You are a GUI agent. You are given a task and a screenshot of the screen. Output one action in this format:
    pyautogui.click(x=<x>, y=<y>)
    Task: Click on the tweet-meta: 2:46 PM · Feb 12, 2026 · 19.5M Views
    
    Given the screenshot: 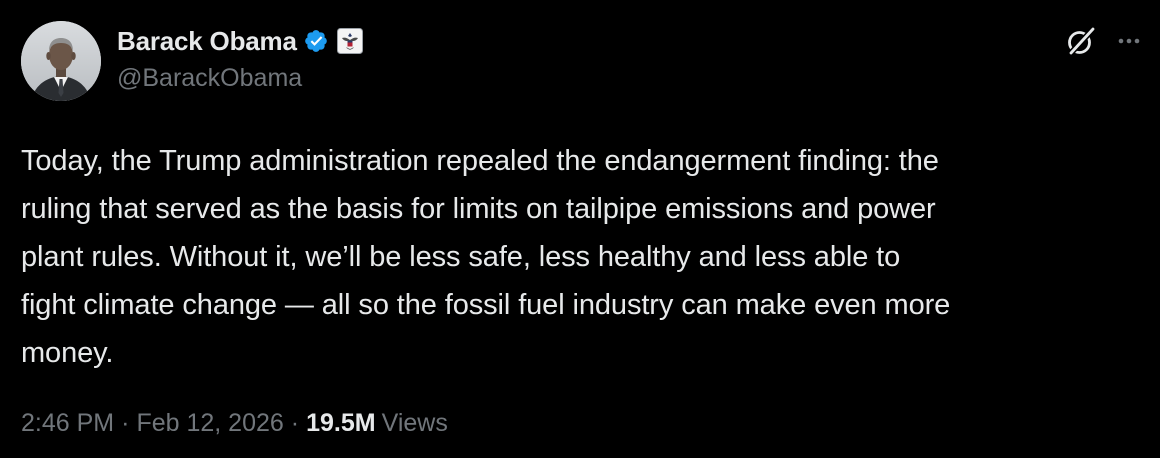 What is the action you would take?
    pyautogui.click(x=234, y=423)
    